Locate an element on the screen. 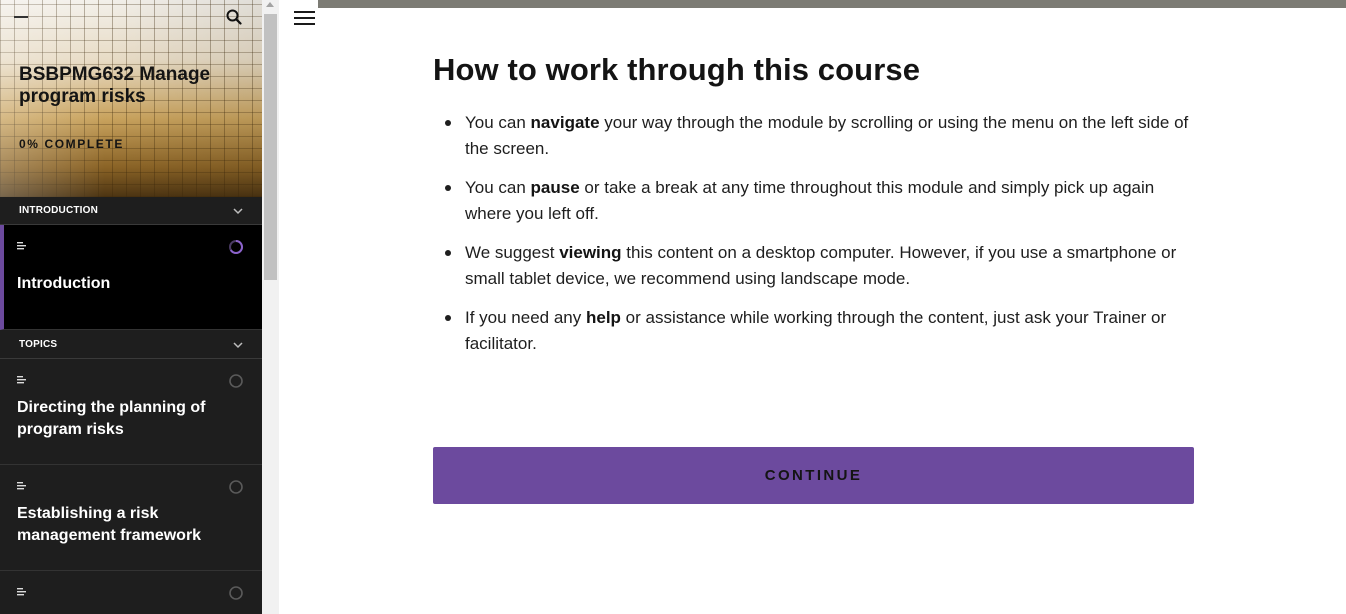 Image resolution: width=1346 pixels, height=614 pixels. top-progress-bar is located at coordinates (832, 4).